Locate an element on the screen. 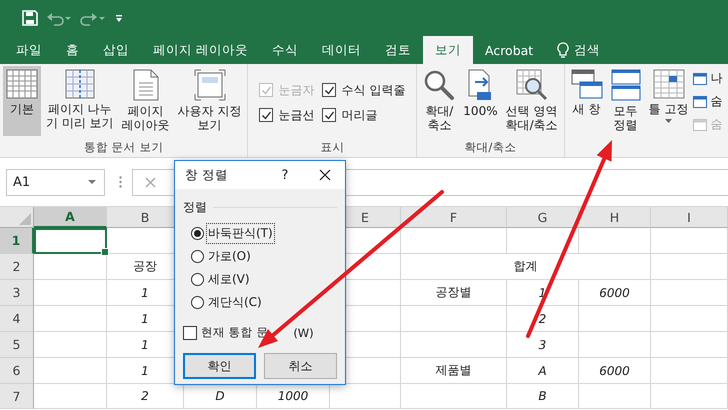  close-icon is located at coordinates (325, 175).